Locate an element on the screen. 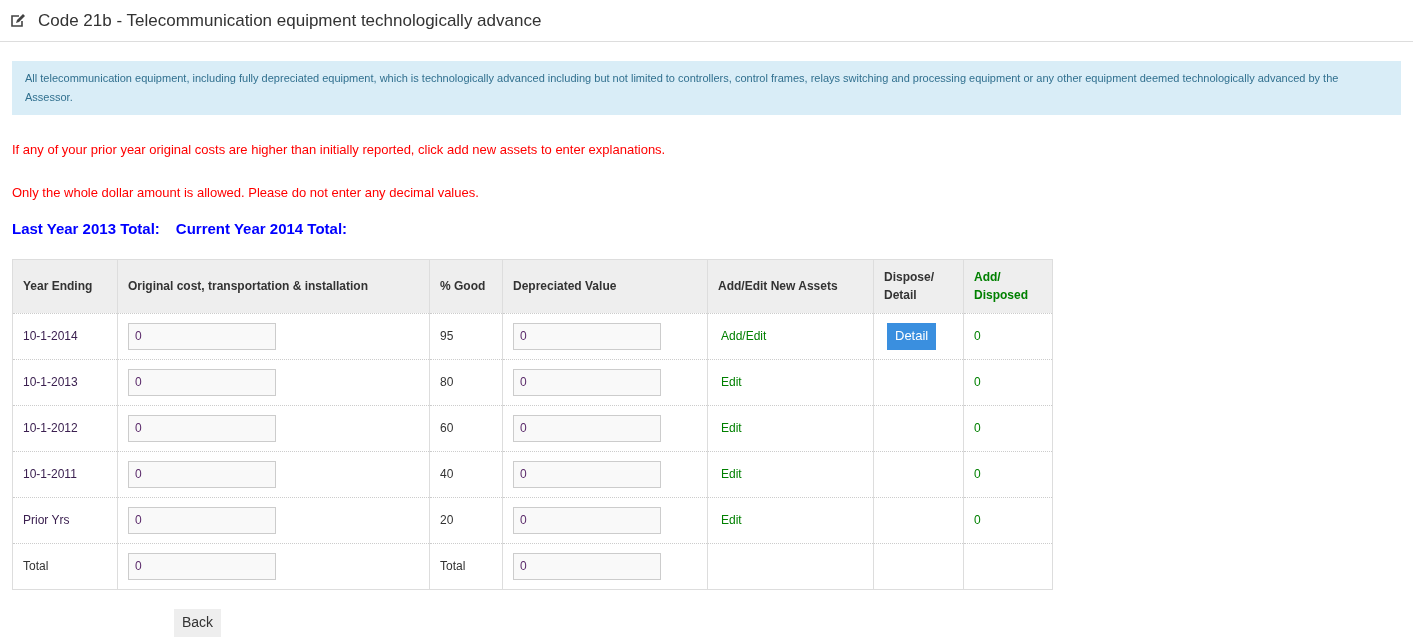 The image size is (1413, 644). percent-good-cell: 95 is located at coordinates (447, 336).